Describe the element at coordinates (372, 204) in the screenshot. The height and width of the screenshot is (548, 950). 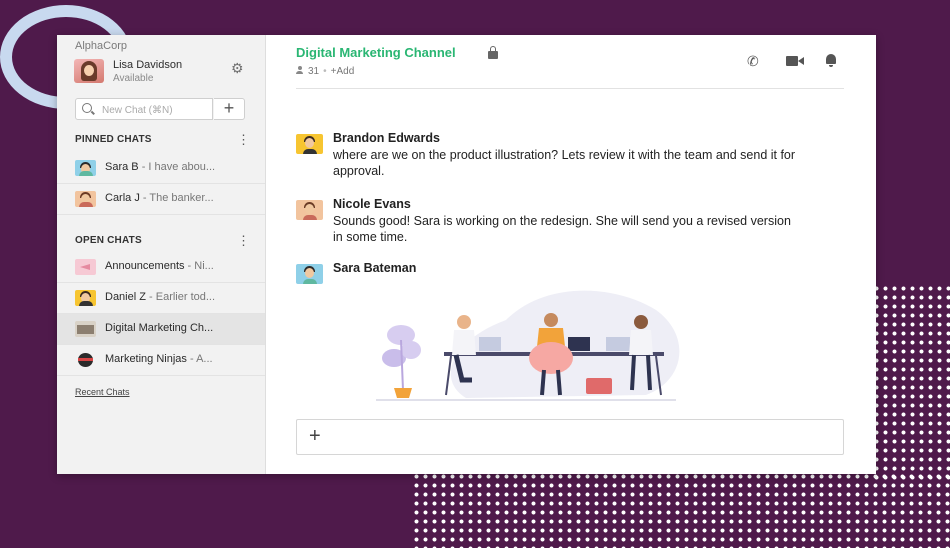
I see `message-author: Nicole Evans` at that location.